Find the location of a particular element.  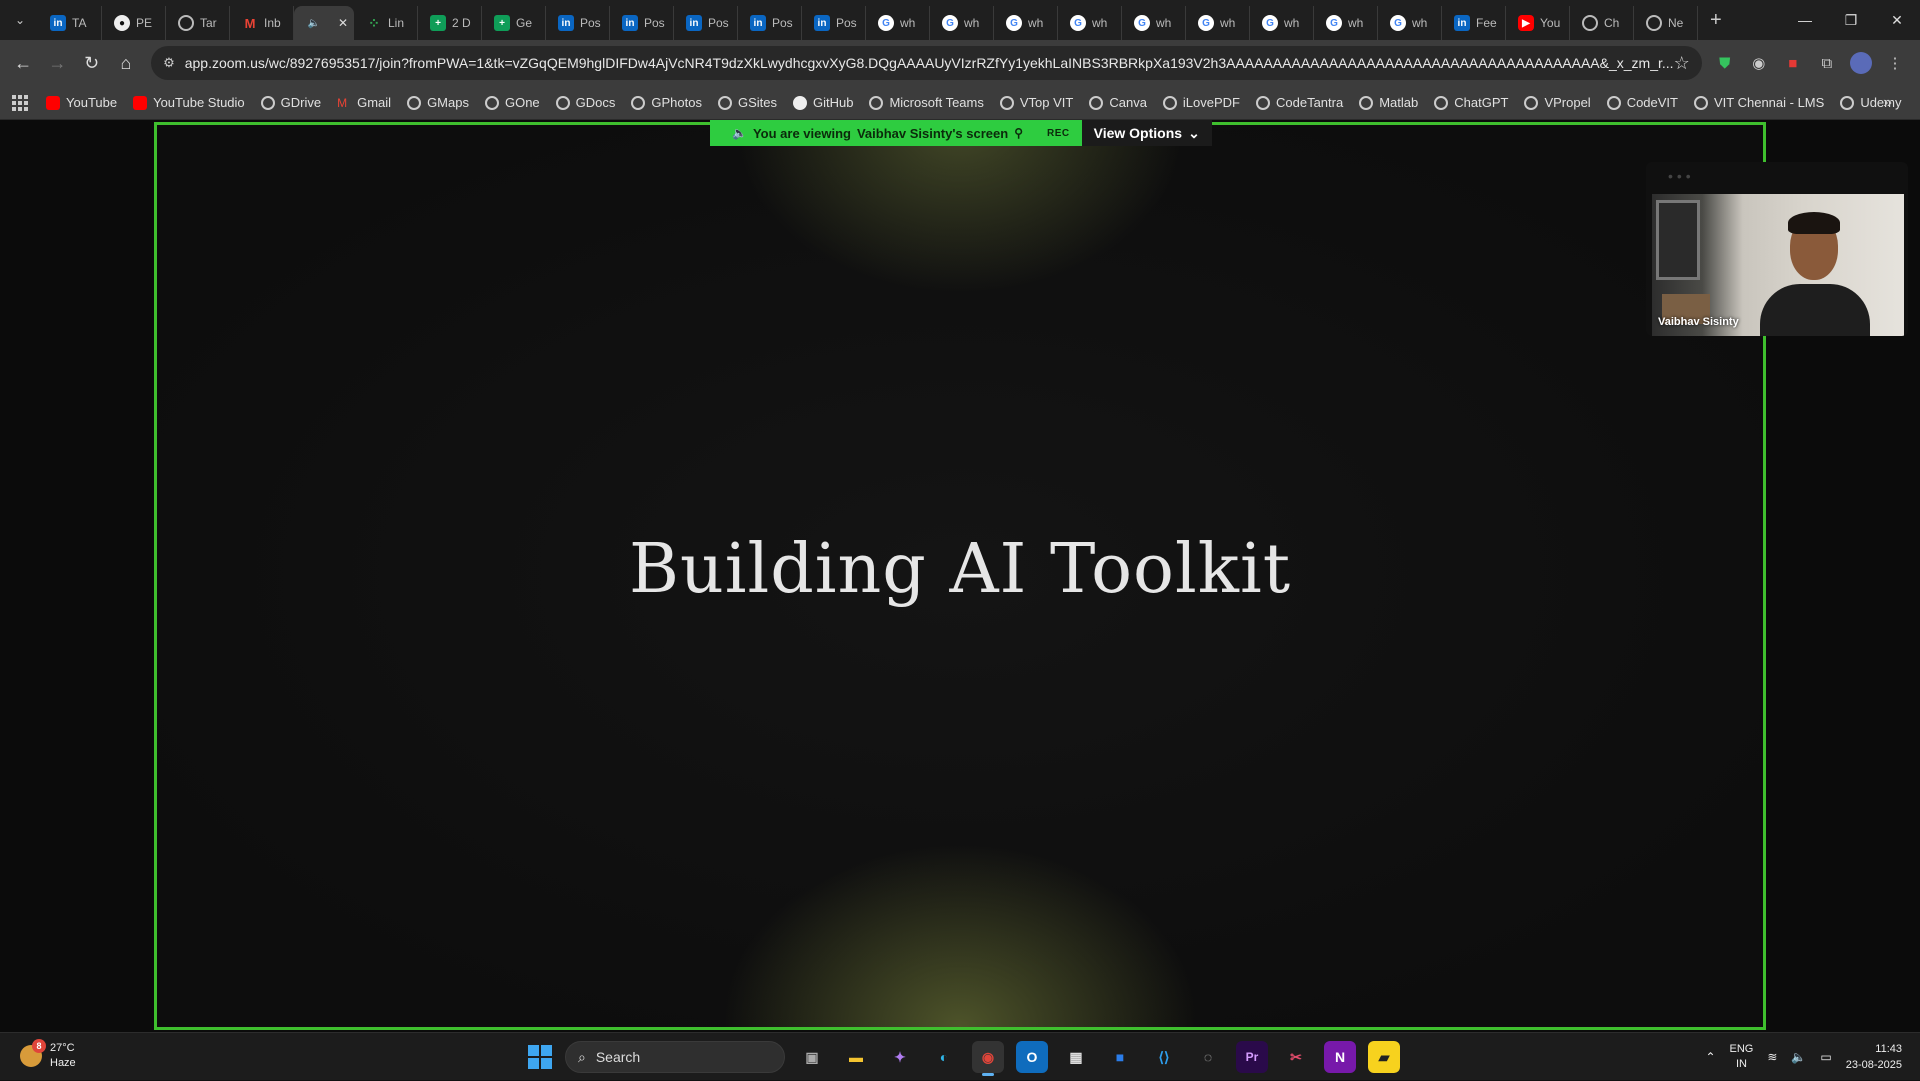

bookmark-item: GPhotos is located at coordinates (666, 102).